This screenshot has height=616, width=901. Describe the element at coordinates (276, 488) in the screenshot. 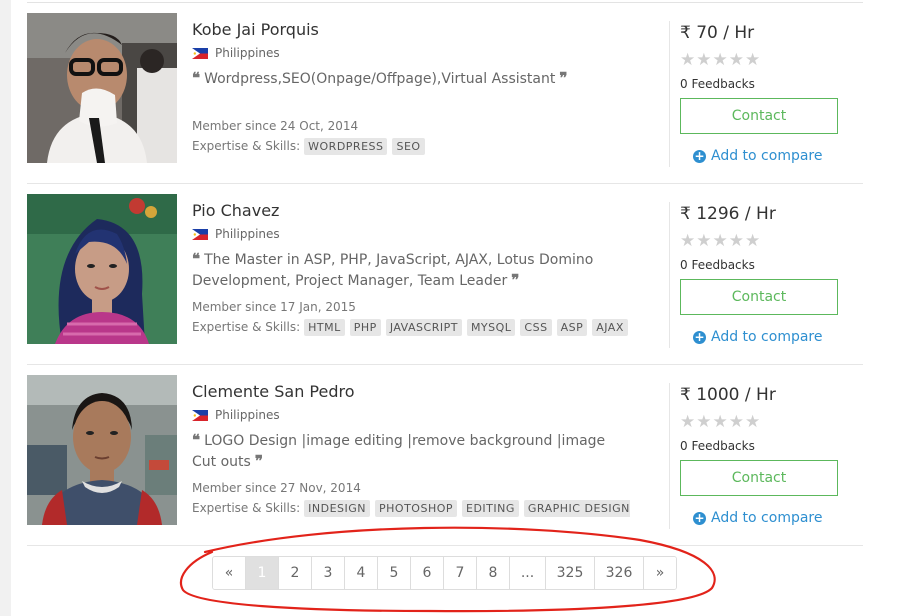

I see `member-since: Member since 27 Nov, 2014` at that location.